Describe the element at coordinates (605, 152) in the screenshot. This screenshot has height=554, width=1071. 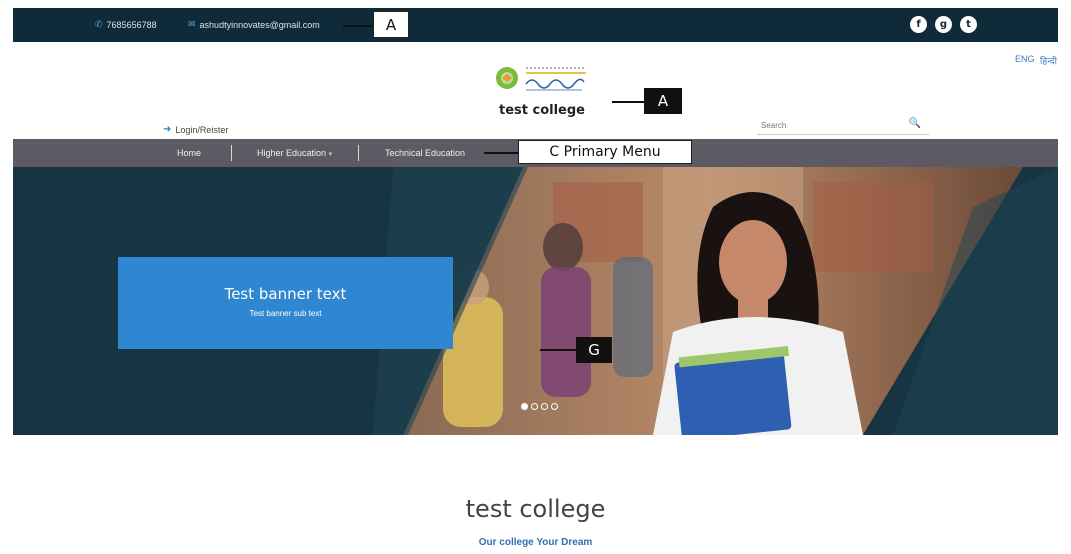
I see `callout-primary-menu: C Primary Menu` at that location.